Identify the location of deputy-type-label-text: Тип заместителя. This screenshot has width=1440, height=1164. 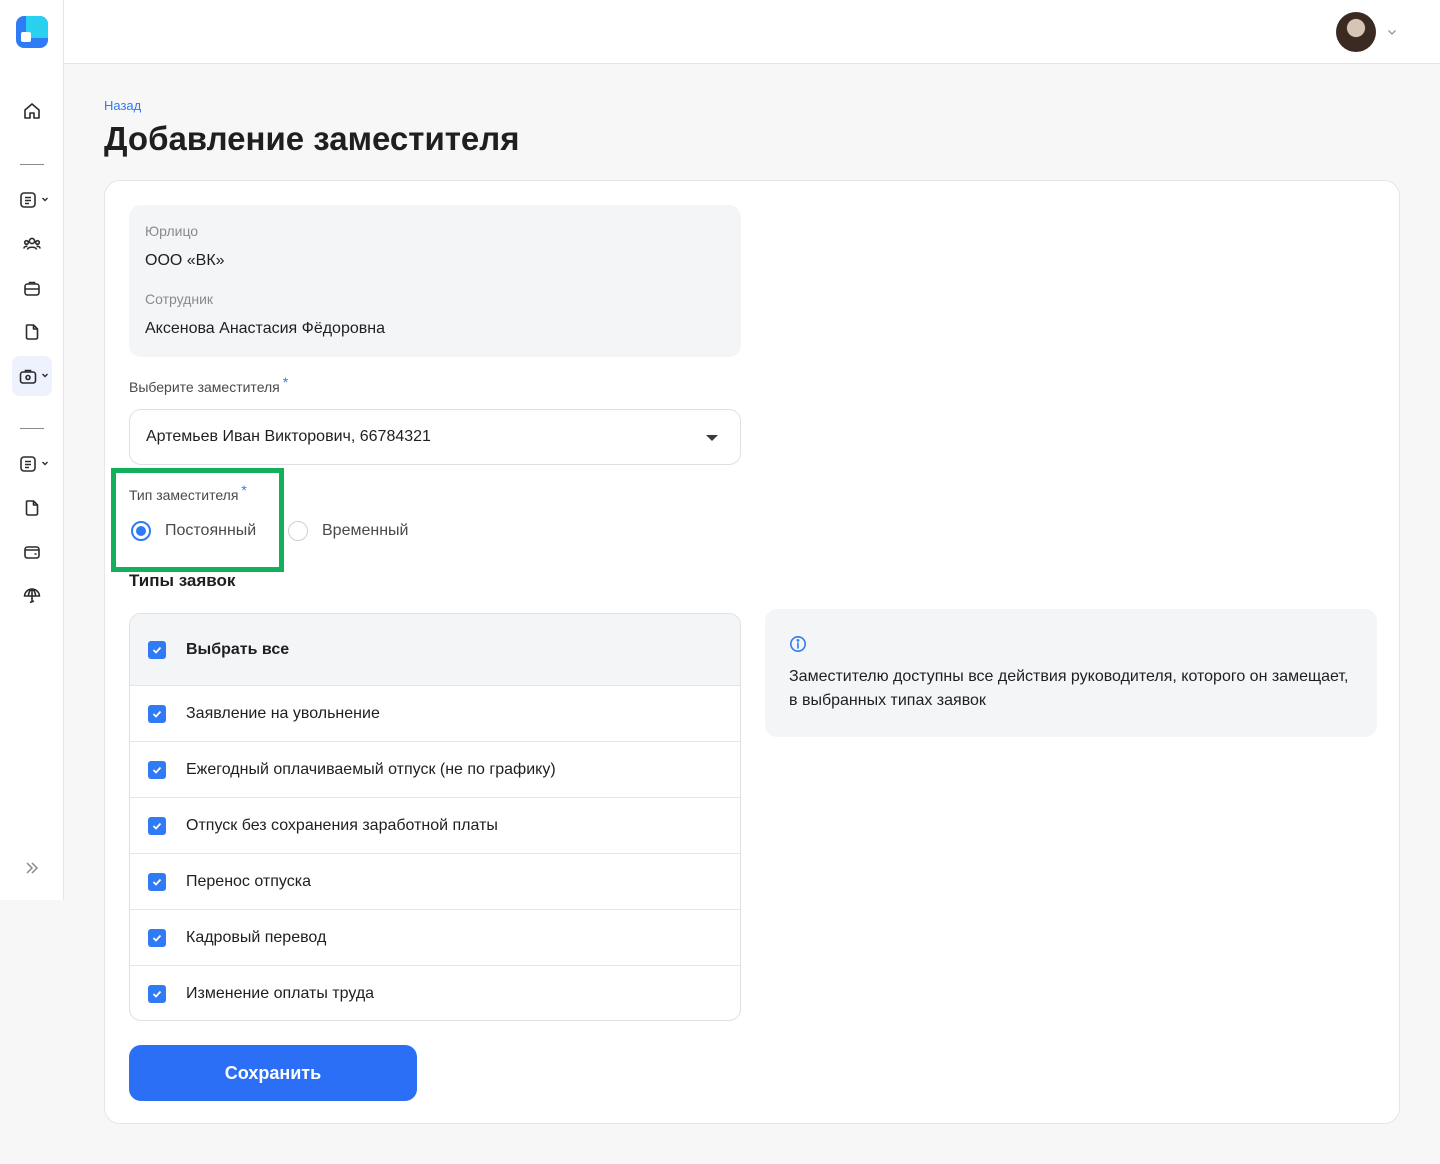
(184, 495).